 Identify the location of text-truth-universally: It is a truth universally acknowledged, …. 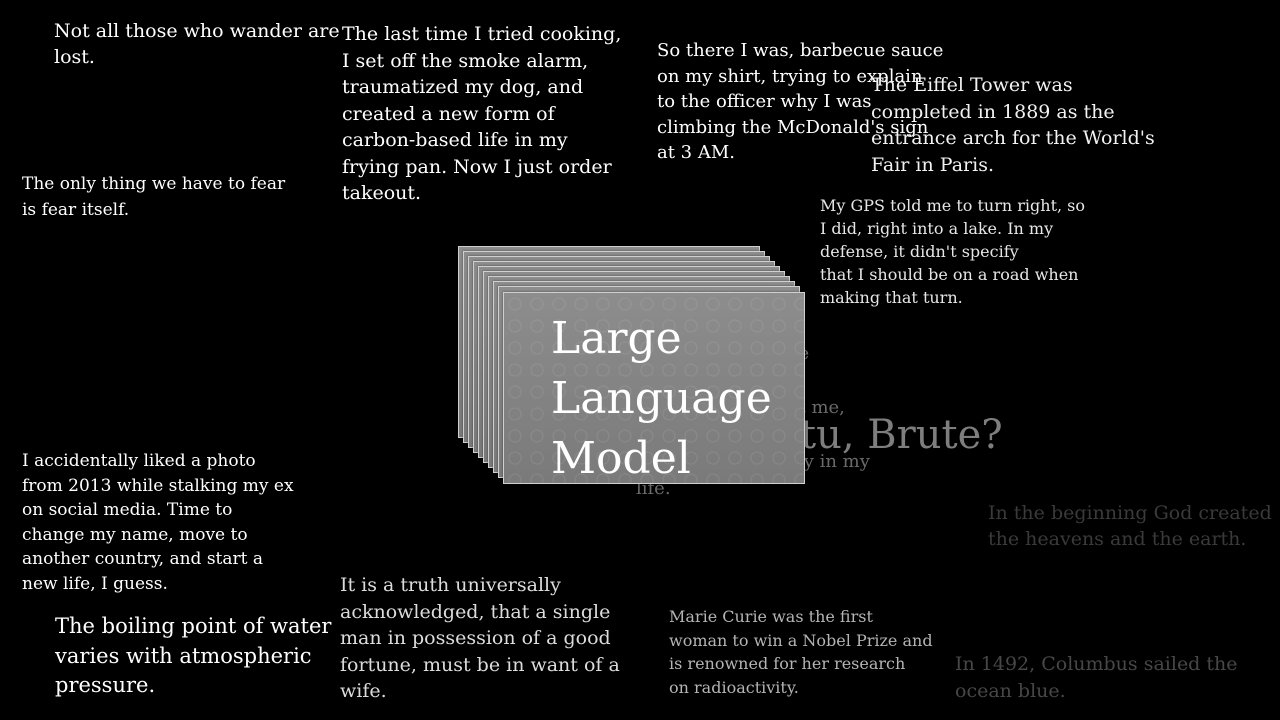
(480, 638).